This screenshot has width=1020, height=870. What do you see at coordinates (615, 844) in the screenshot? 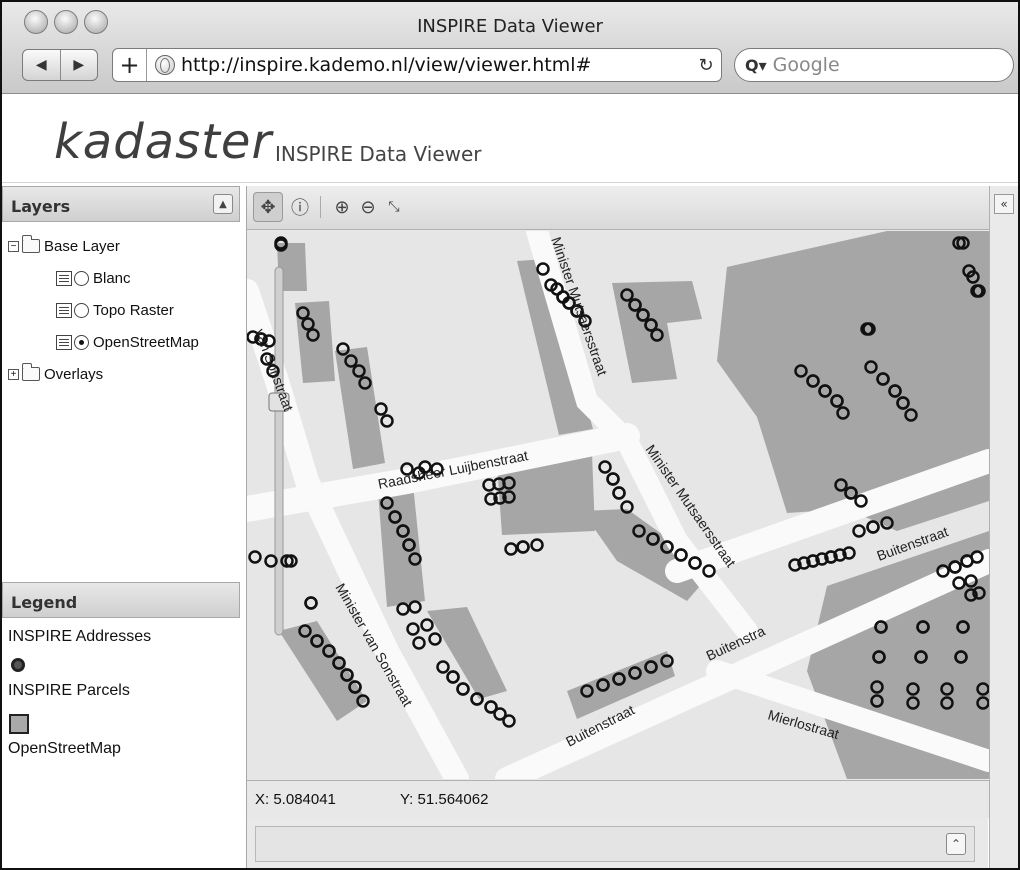
I see `bottom-panel: ⌃` at bounding box center [615, 844].